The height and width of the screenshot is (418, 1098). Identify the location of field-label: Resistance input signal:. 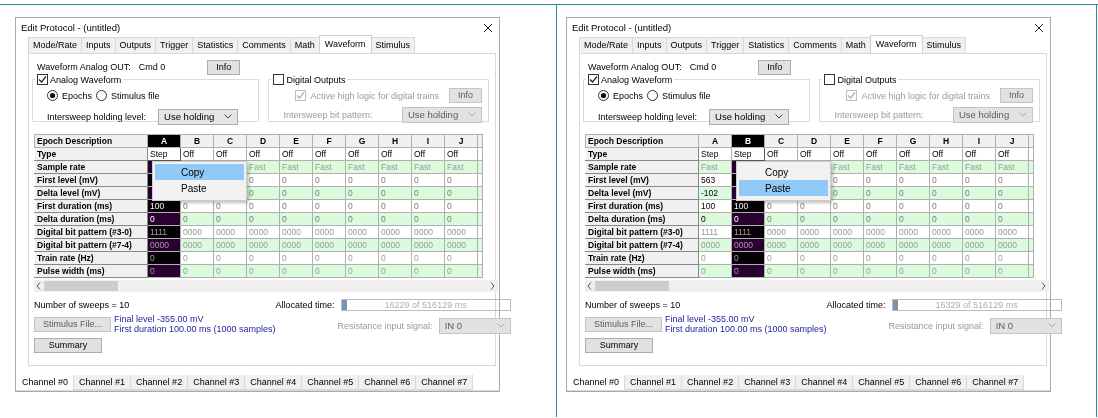
(385, 325).